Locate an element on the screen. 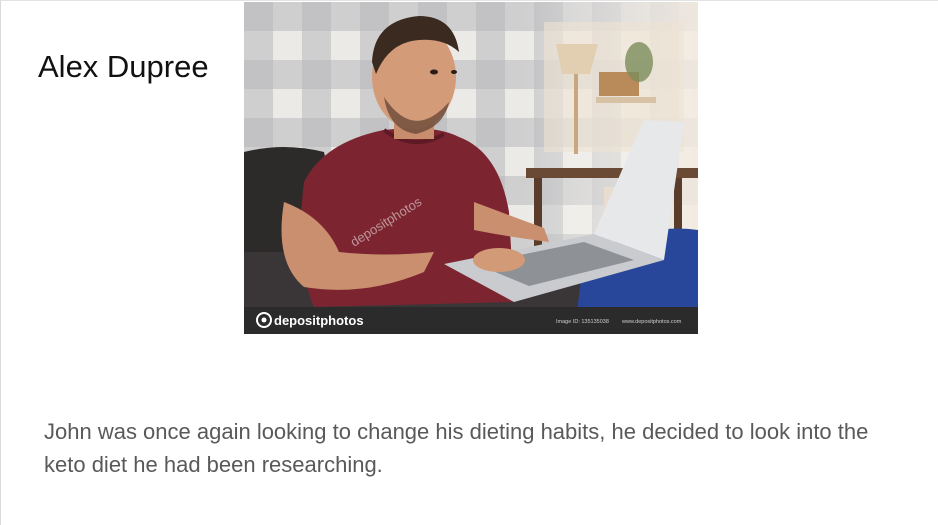 Image resolution: width=938 pixels, height=525 pixels. photo-image-id: Image ID: 135135038 is located at coordinates (582, 322).